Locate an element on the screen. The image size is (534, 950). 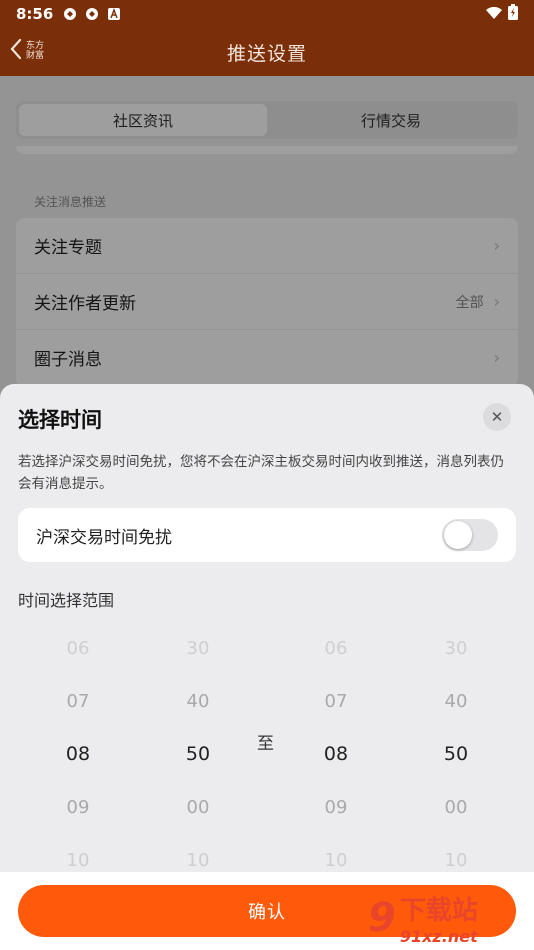
end-minute-picker: 30 40 50 00 10 is located at coordinates (456, 754).